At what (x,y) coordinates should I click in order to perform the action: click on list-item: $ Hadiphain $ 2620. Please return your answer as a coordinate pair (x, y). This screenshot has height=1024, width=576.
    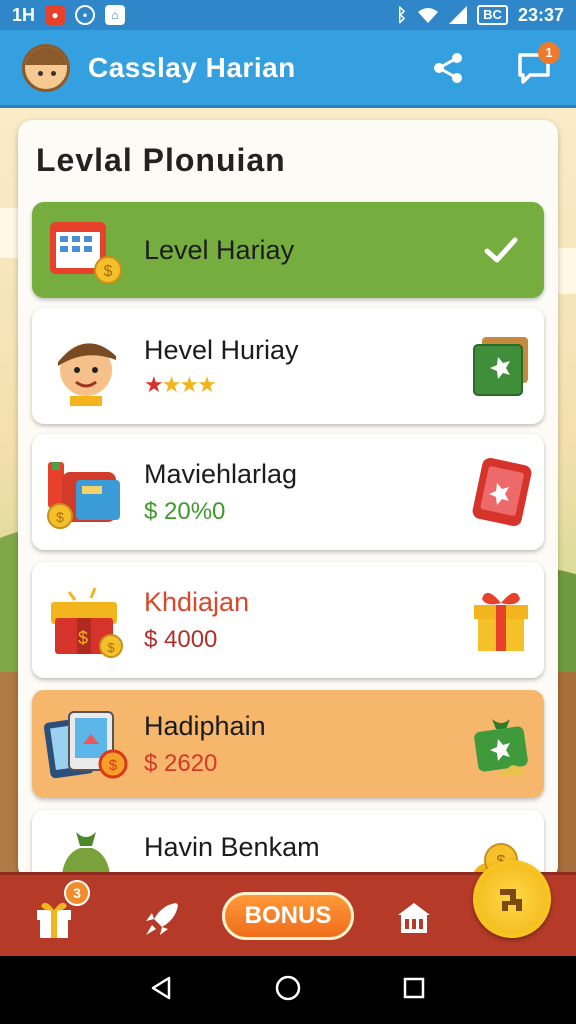
    Looking at the image, I should click on (288, 744).